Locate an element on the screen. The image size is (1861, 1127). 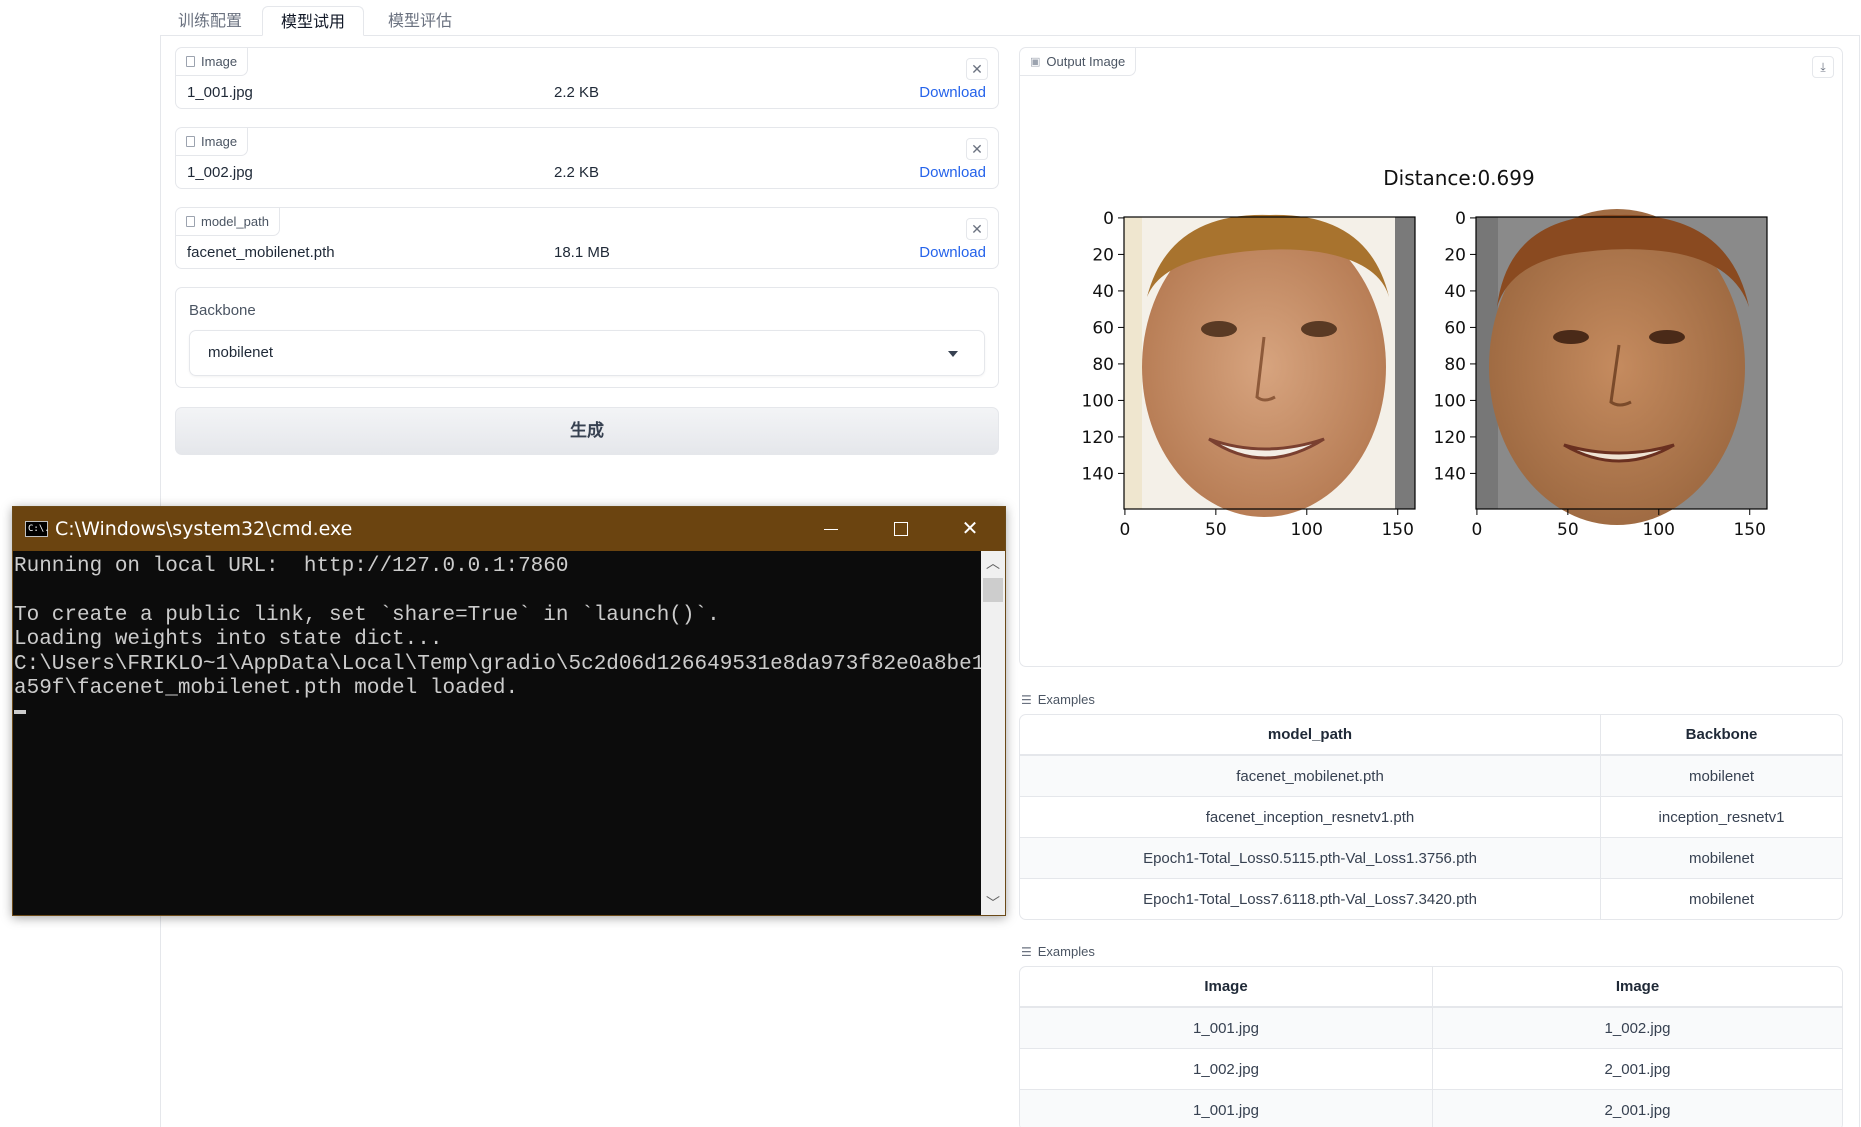
tab-model-trial: 模型试用 is located at coordinates (313, 21).